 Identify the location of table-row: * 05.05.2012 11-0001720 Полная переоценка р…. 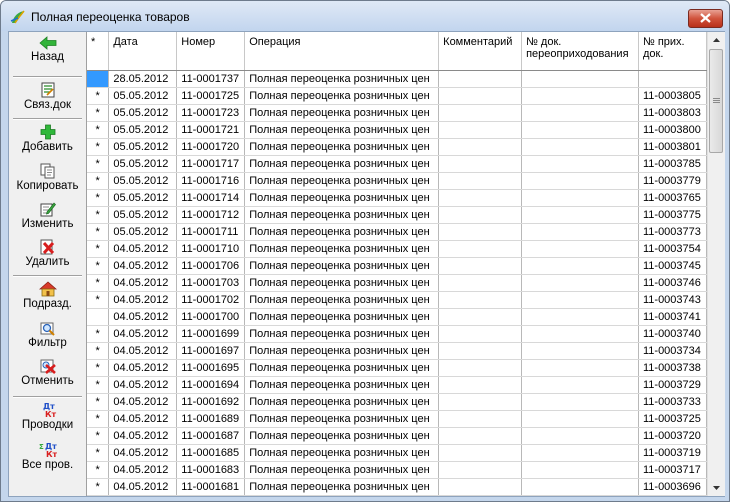
(397, 147).